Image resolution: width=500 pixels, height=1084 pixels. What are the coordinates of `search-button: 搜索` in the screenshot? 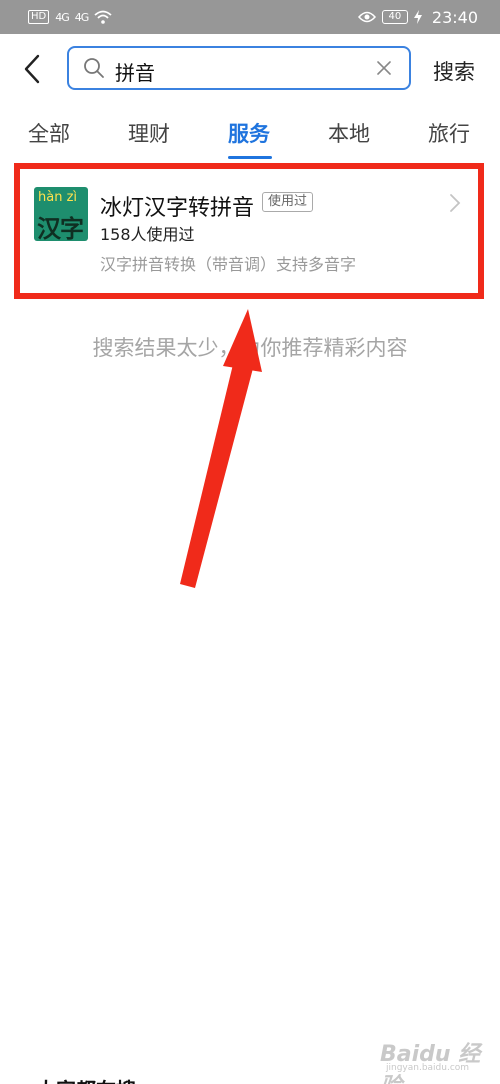 It's located at (454, 71).